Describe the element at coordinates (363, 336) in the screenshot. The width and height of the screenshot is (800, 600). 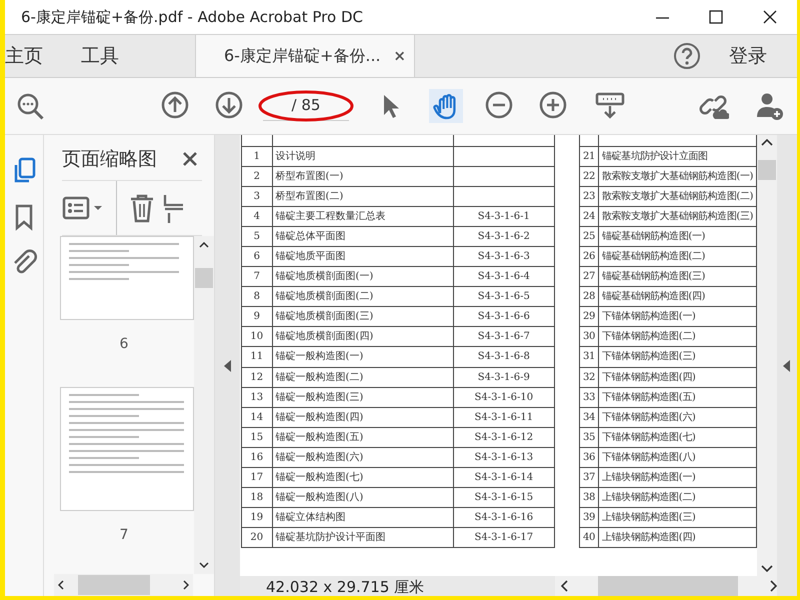
I see `table-cell: 锚碇地质横剖面图(四)` at that location.